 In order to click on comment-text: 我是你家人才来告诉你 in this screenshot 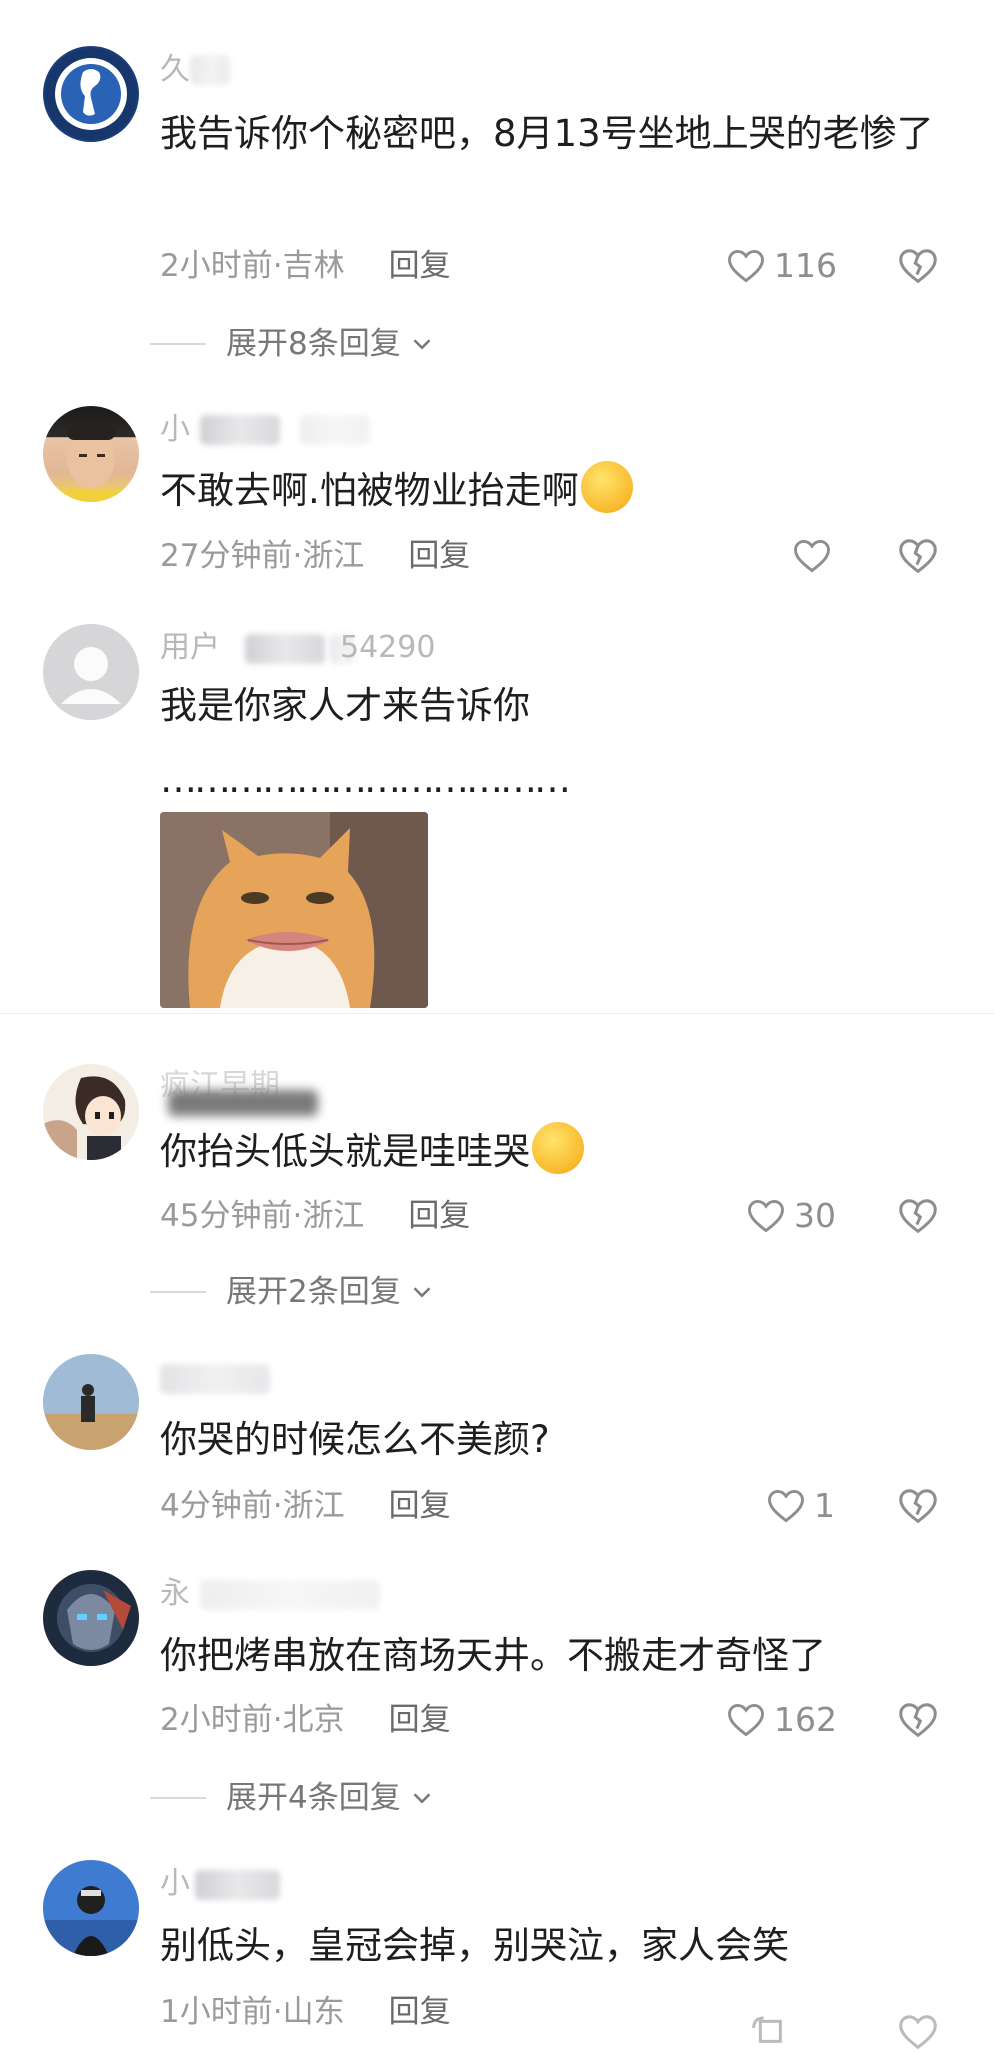, I will do `click(345, 705)`.